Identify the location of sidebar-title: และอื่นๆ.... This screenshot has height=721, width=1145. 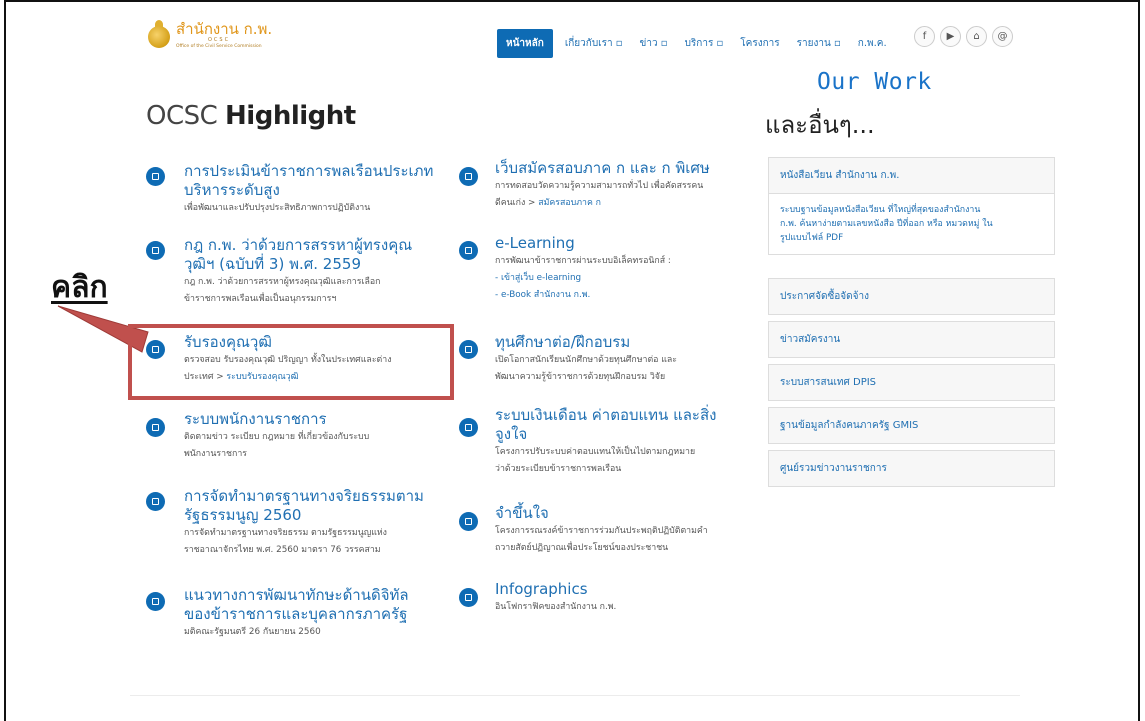
(820, 125).